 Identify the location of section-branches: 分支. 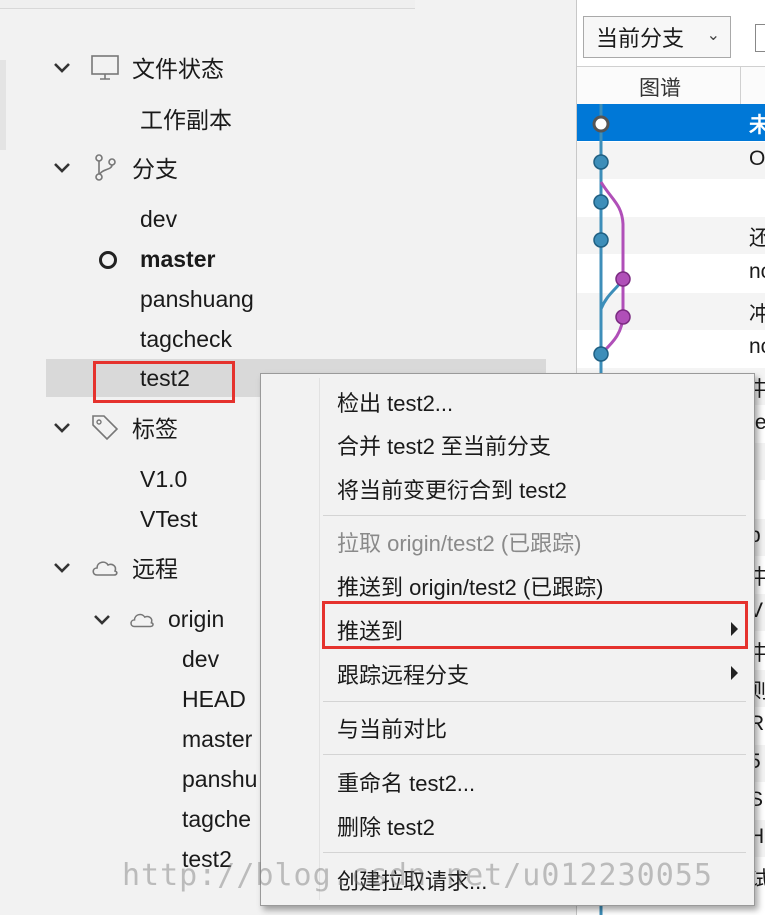
(115, 167).